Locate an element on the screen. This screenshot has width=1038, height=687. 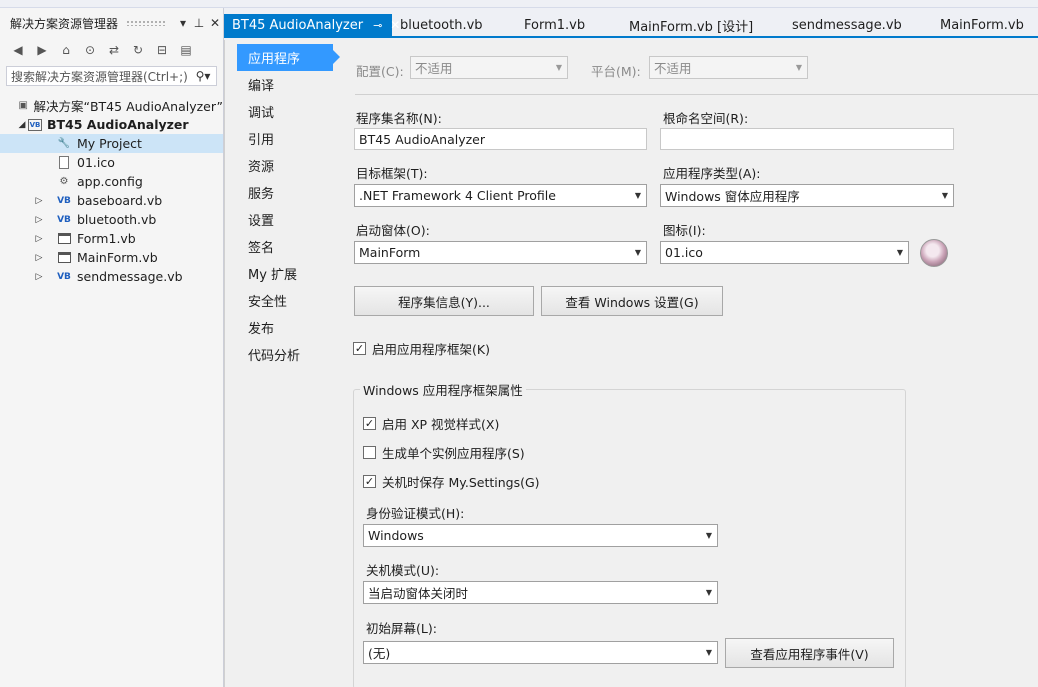
config-select: 不适用 ▼ is located at coordinates (489, 67).